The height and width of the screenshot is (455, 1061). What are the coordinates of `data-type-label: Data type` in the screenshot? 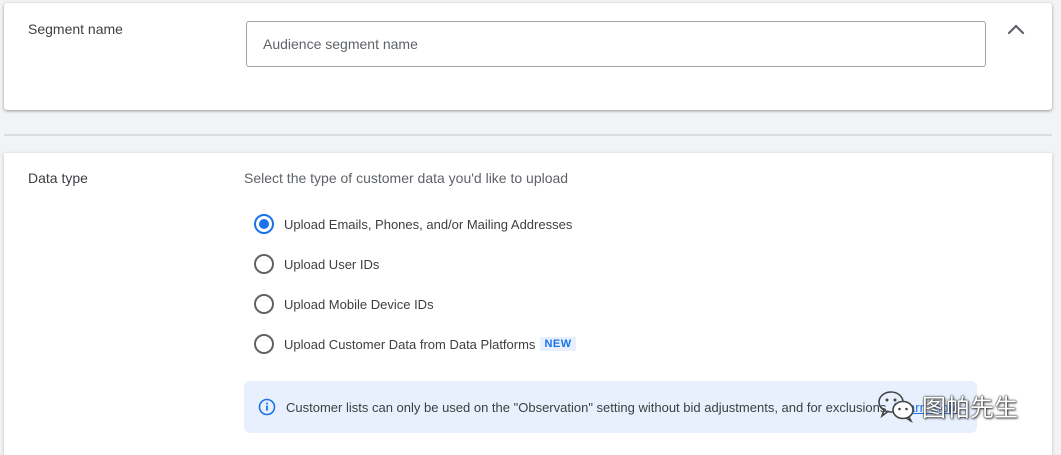 It's located at (58, 178).